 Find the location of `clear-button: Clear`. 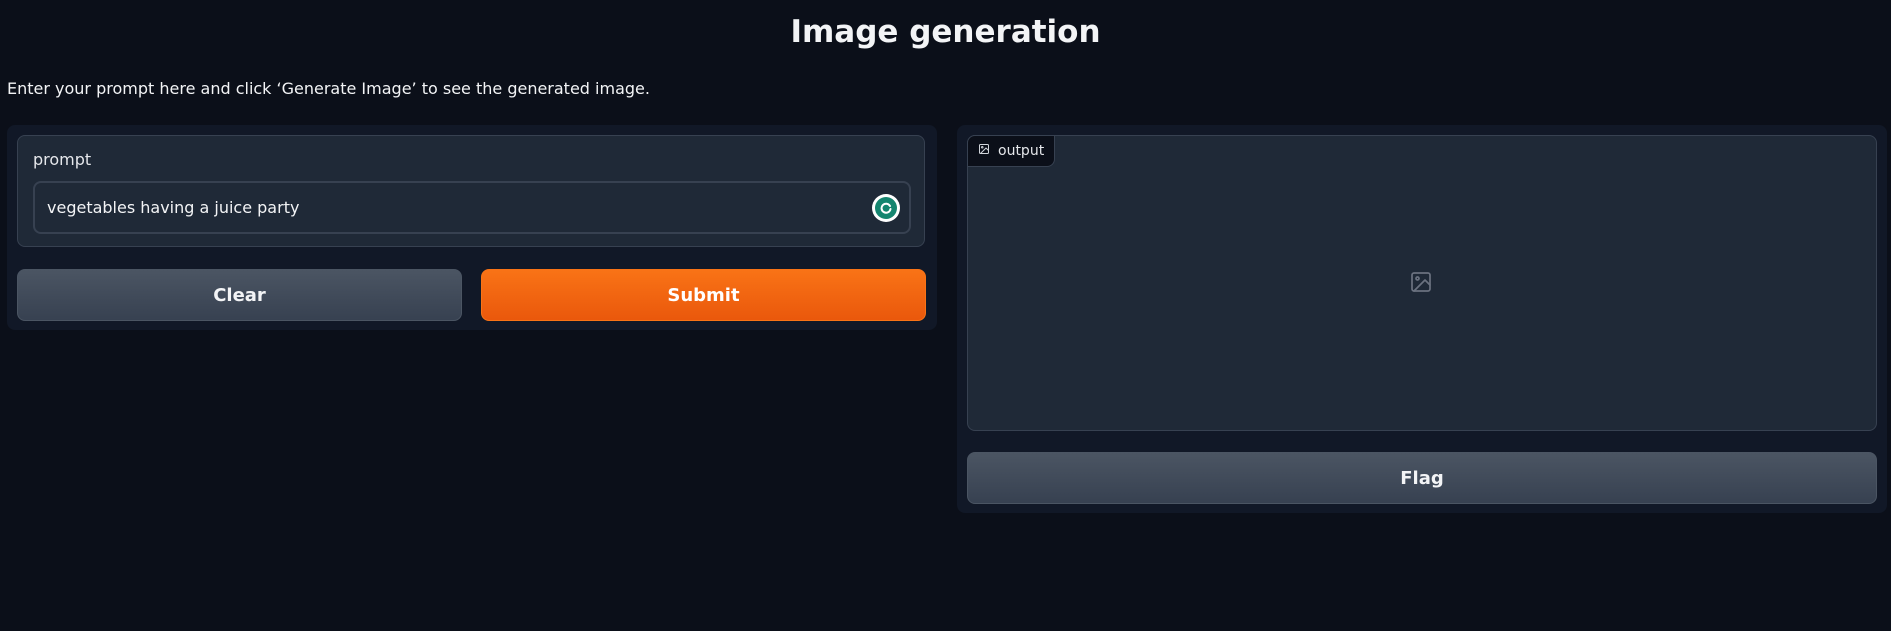

clear-button: Clear is located at coordinates (239, 295).